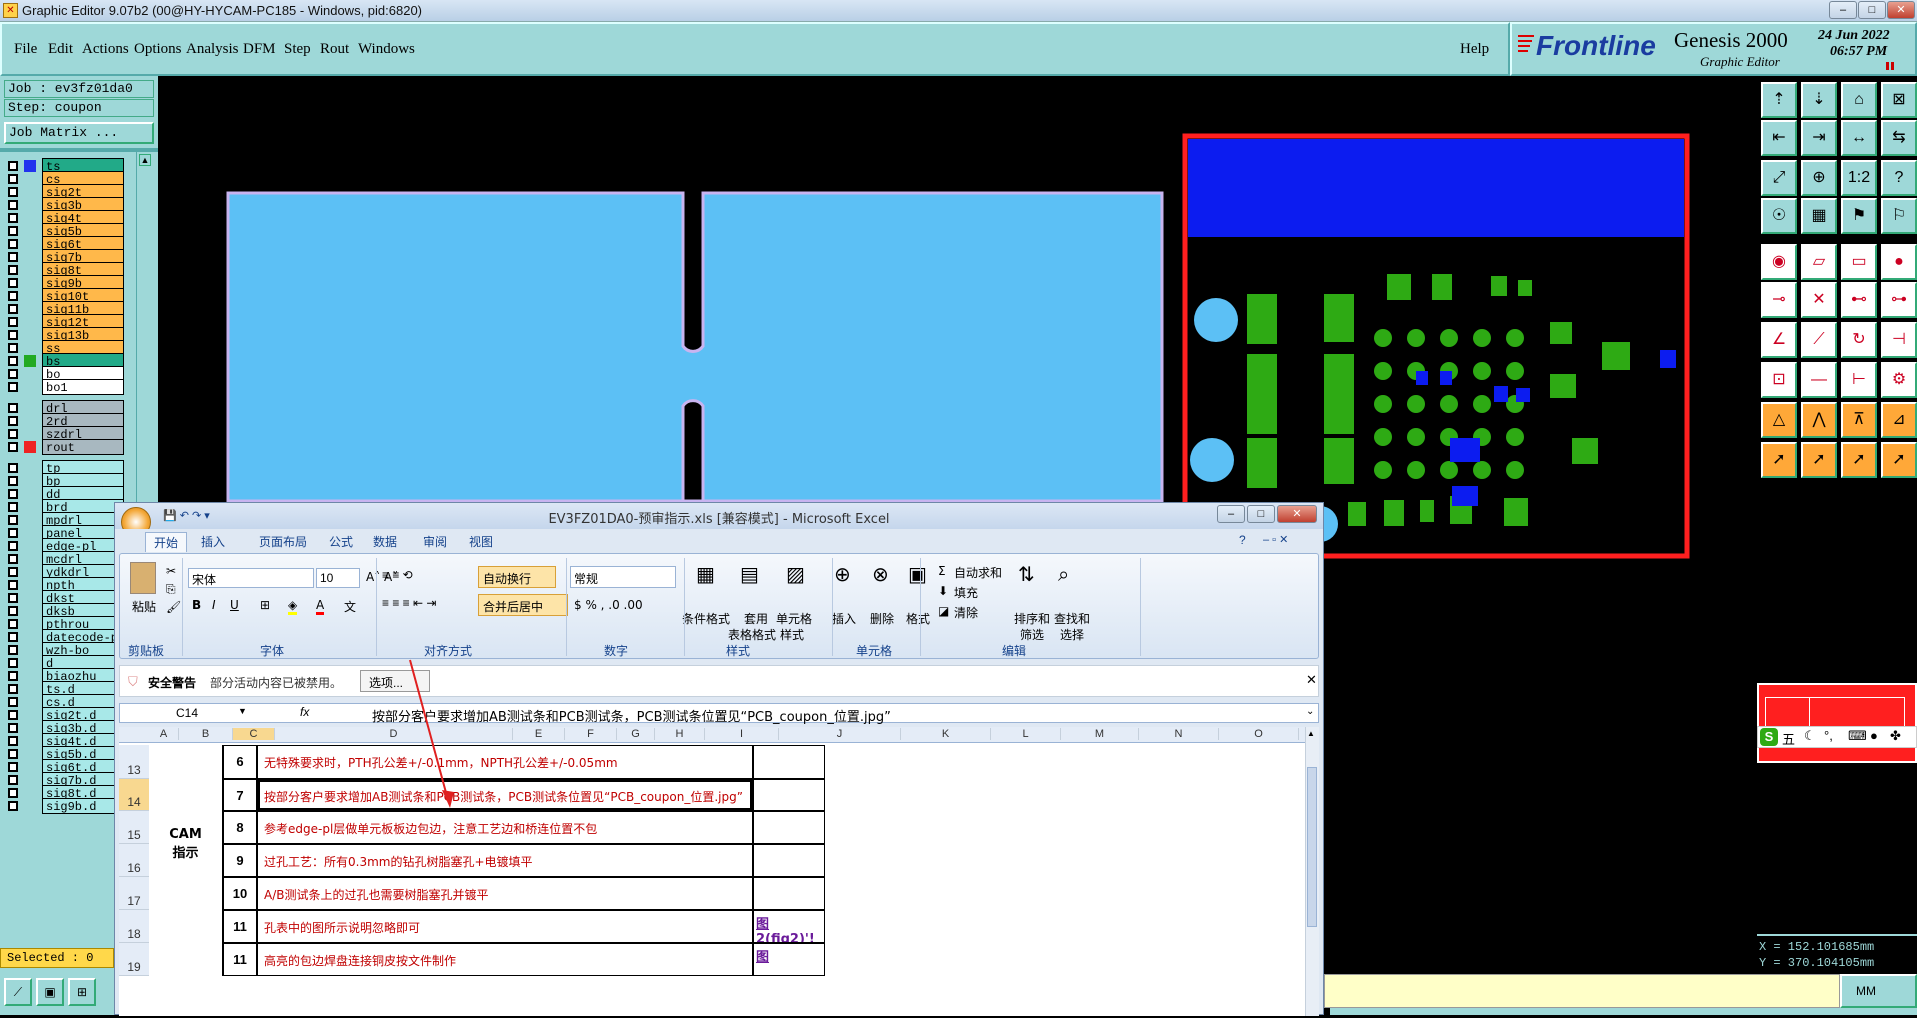 This screenshot has height=1018, width=1917. I want to click on row-header: 17, so click(134, 893).